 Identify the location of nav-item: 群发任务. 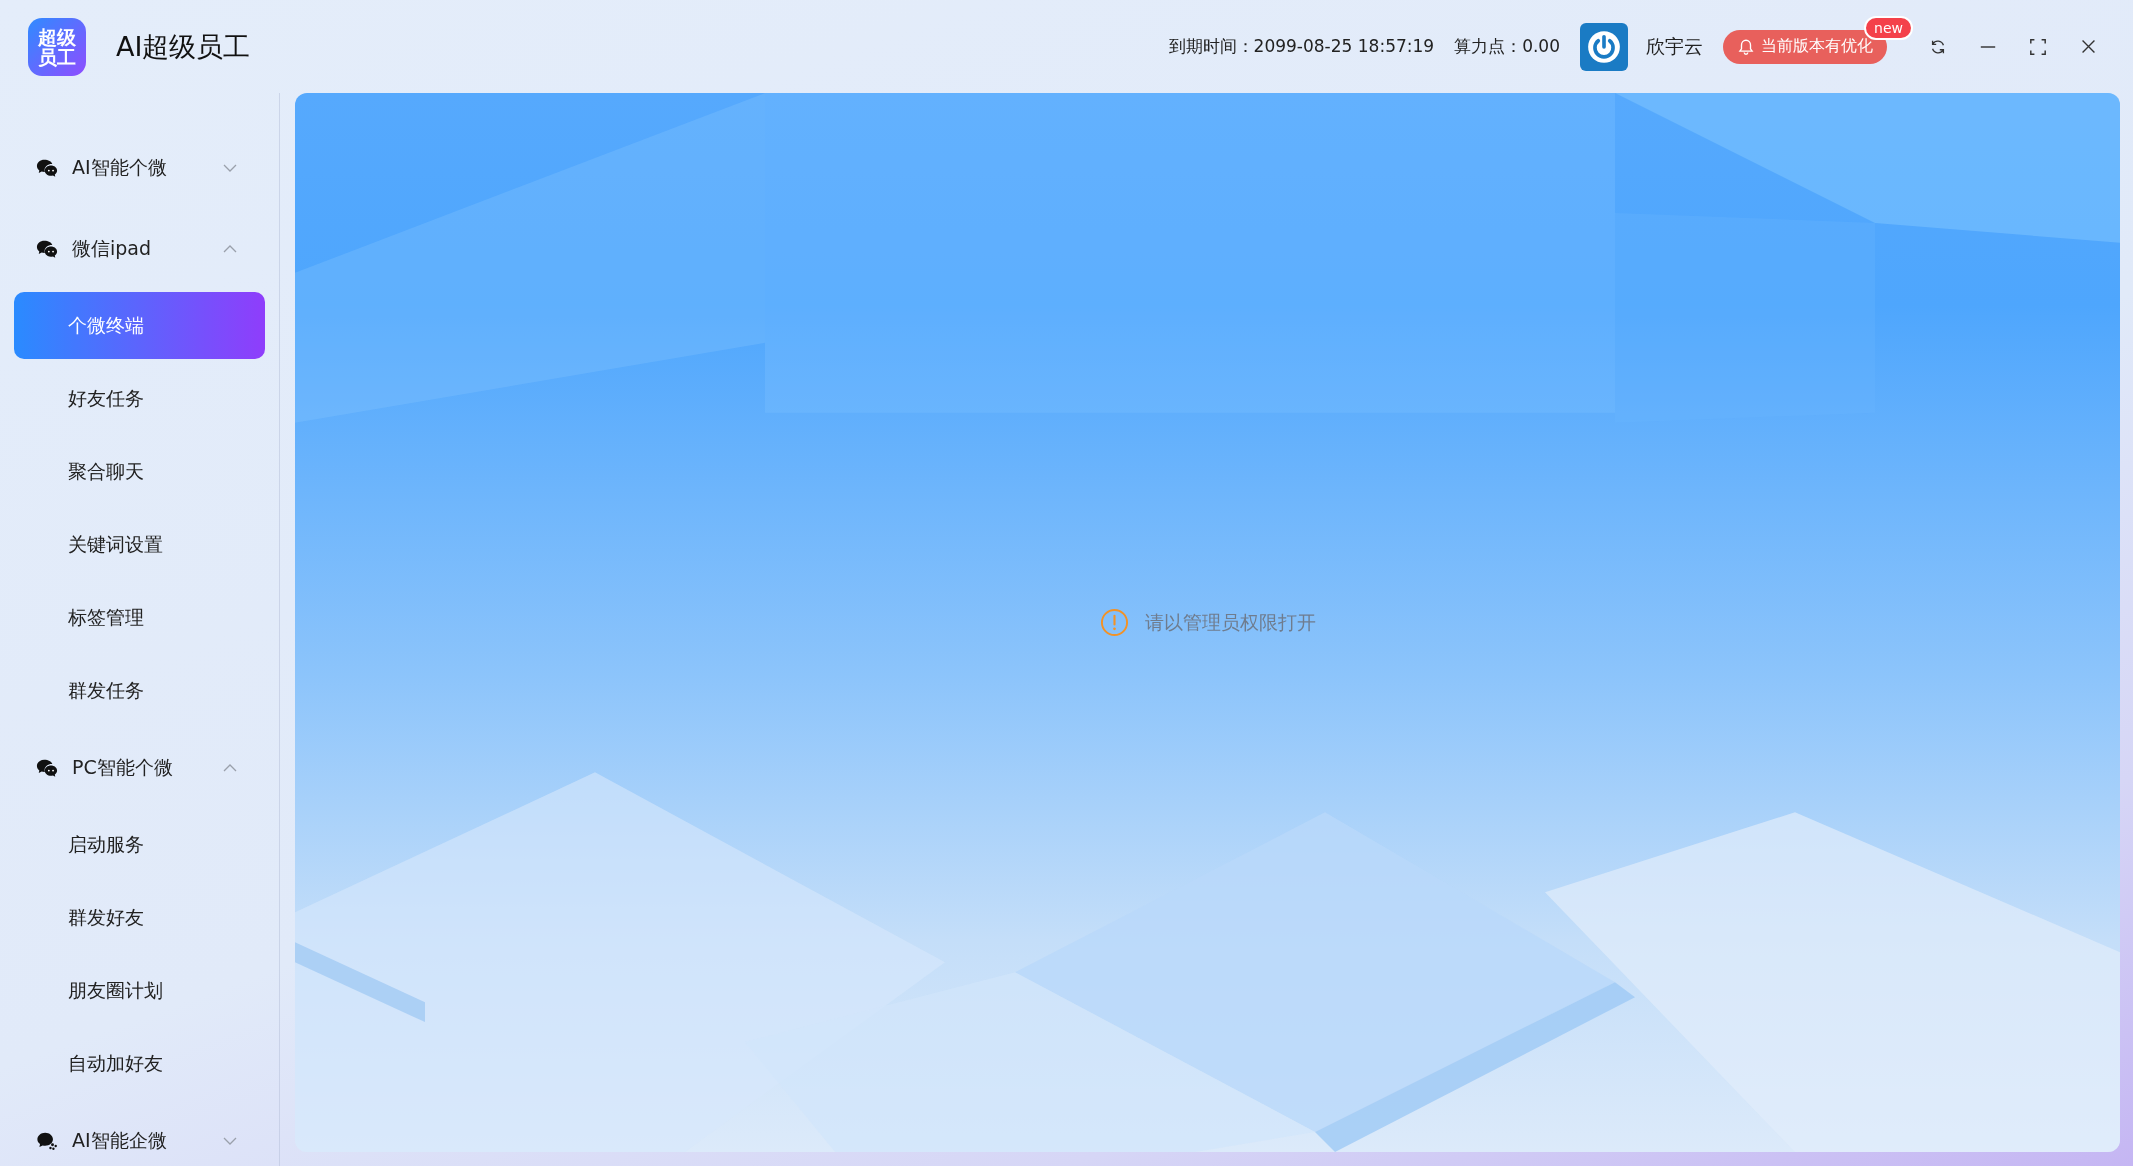
(139, 690).